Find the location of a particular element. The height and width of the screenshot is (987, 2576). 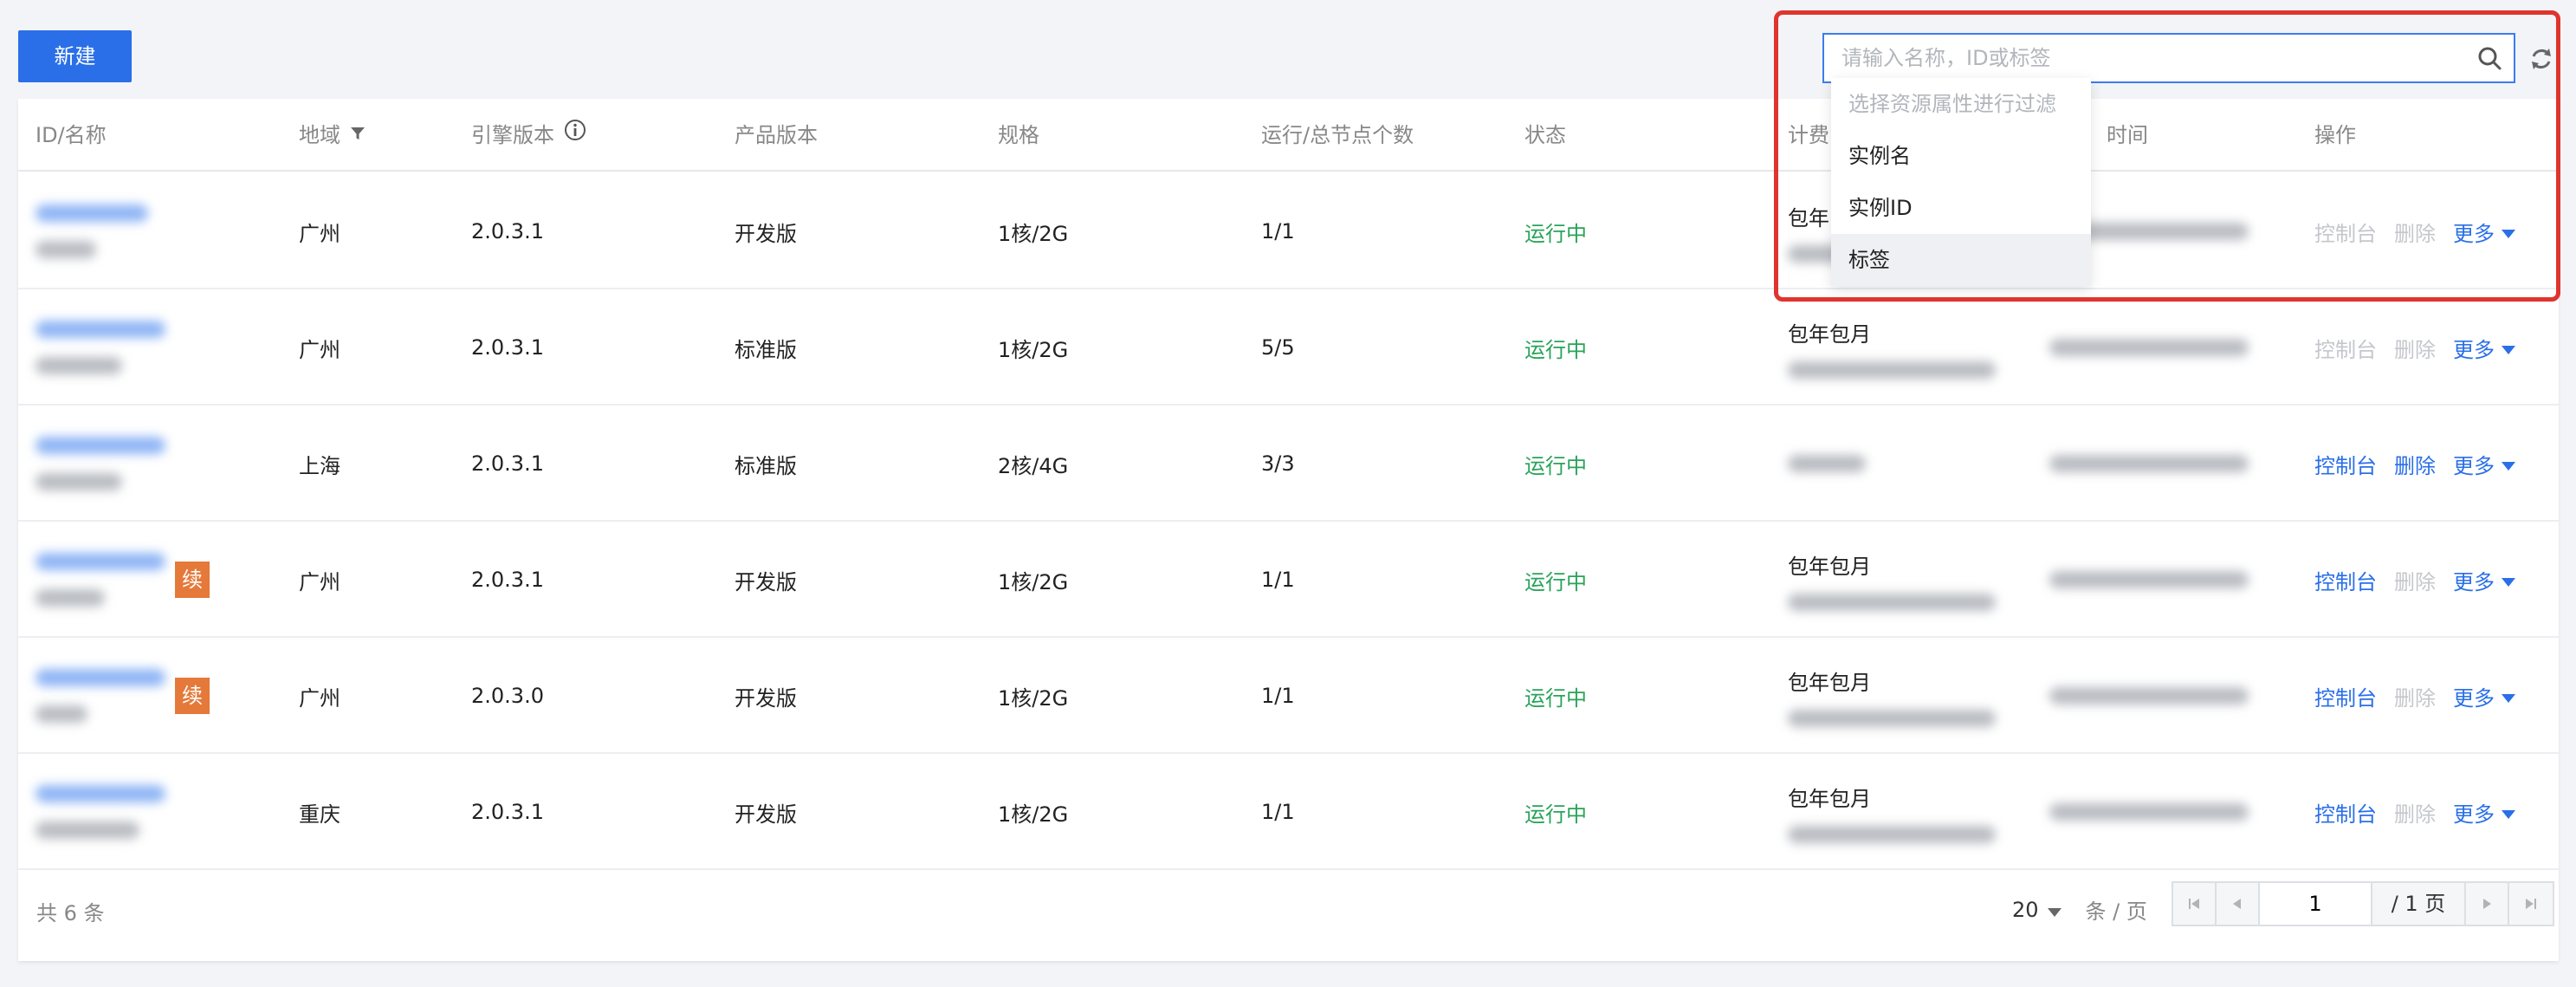

engine-version-cell: 2.0.3.0 is located at coordinates (507, 696).